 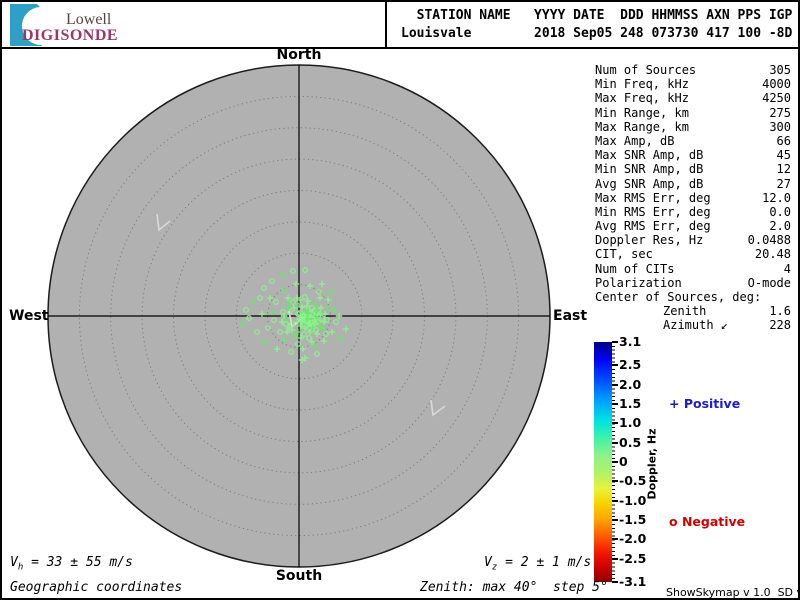 I want to click on panel-row-value: 275, so click(x=780, y=112).